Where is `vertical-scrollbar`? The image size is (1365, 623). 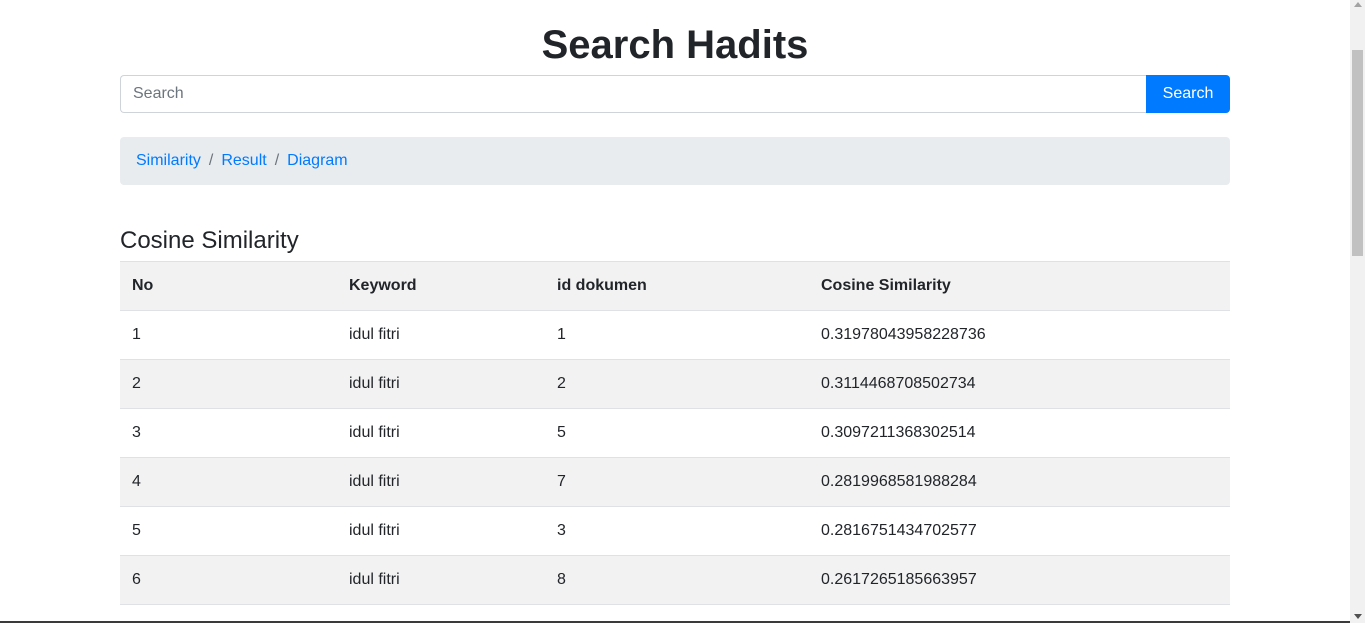 vertical-scrollbar is located at coordinates (1357, 311).